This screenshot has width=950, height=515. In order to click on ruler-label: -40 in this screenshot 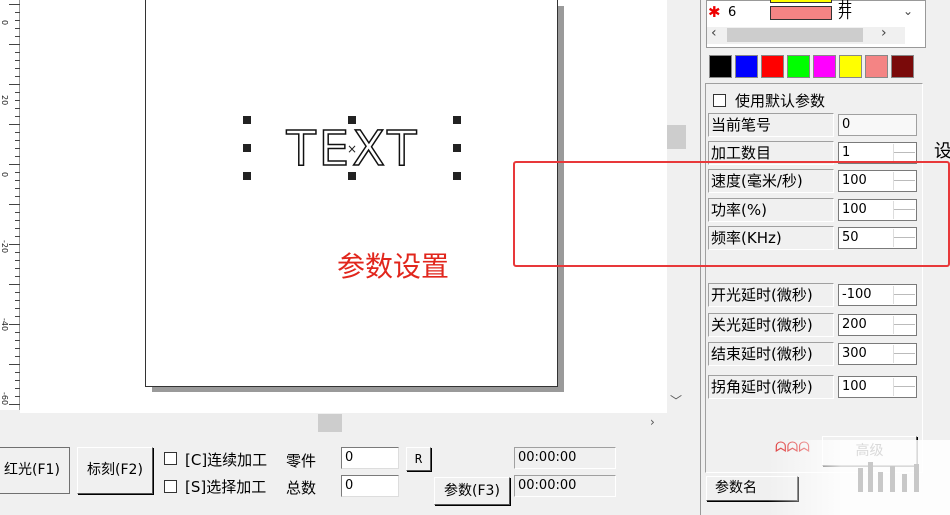, I will do `click(4, 325)`.